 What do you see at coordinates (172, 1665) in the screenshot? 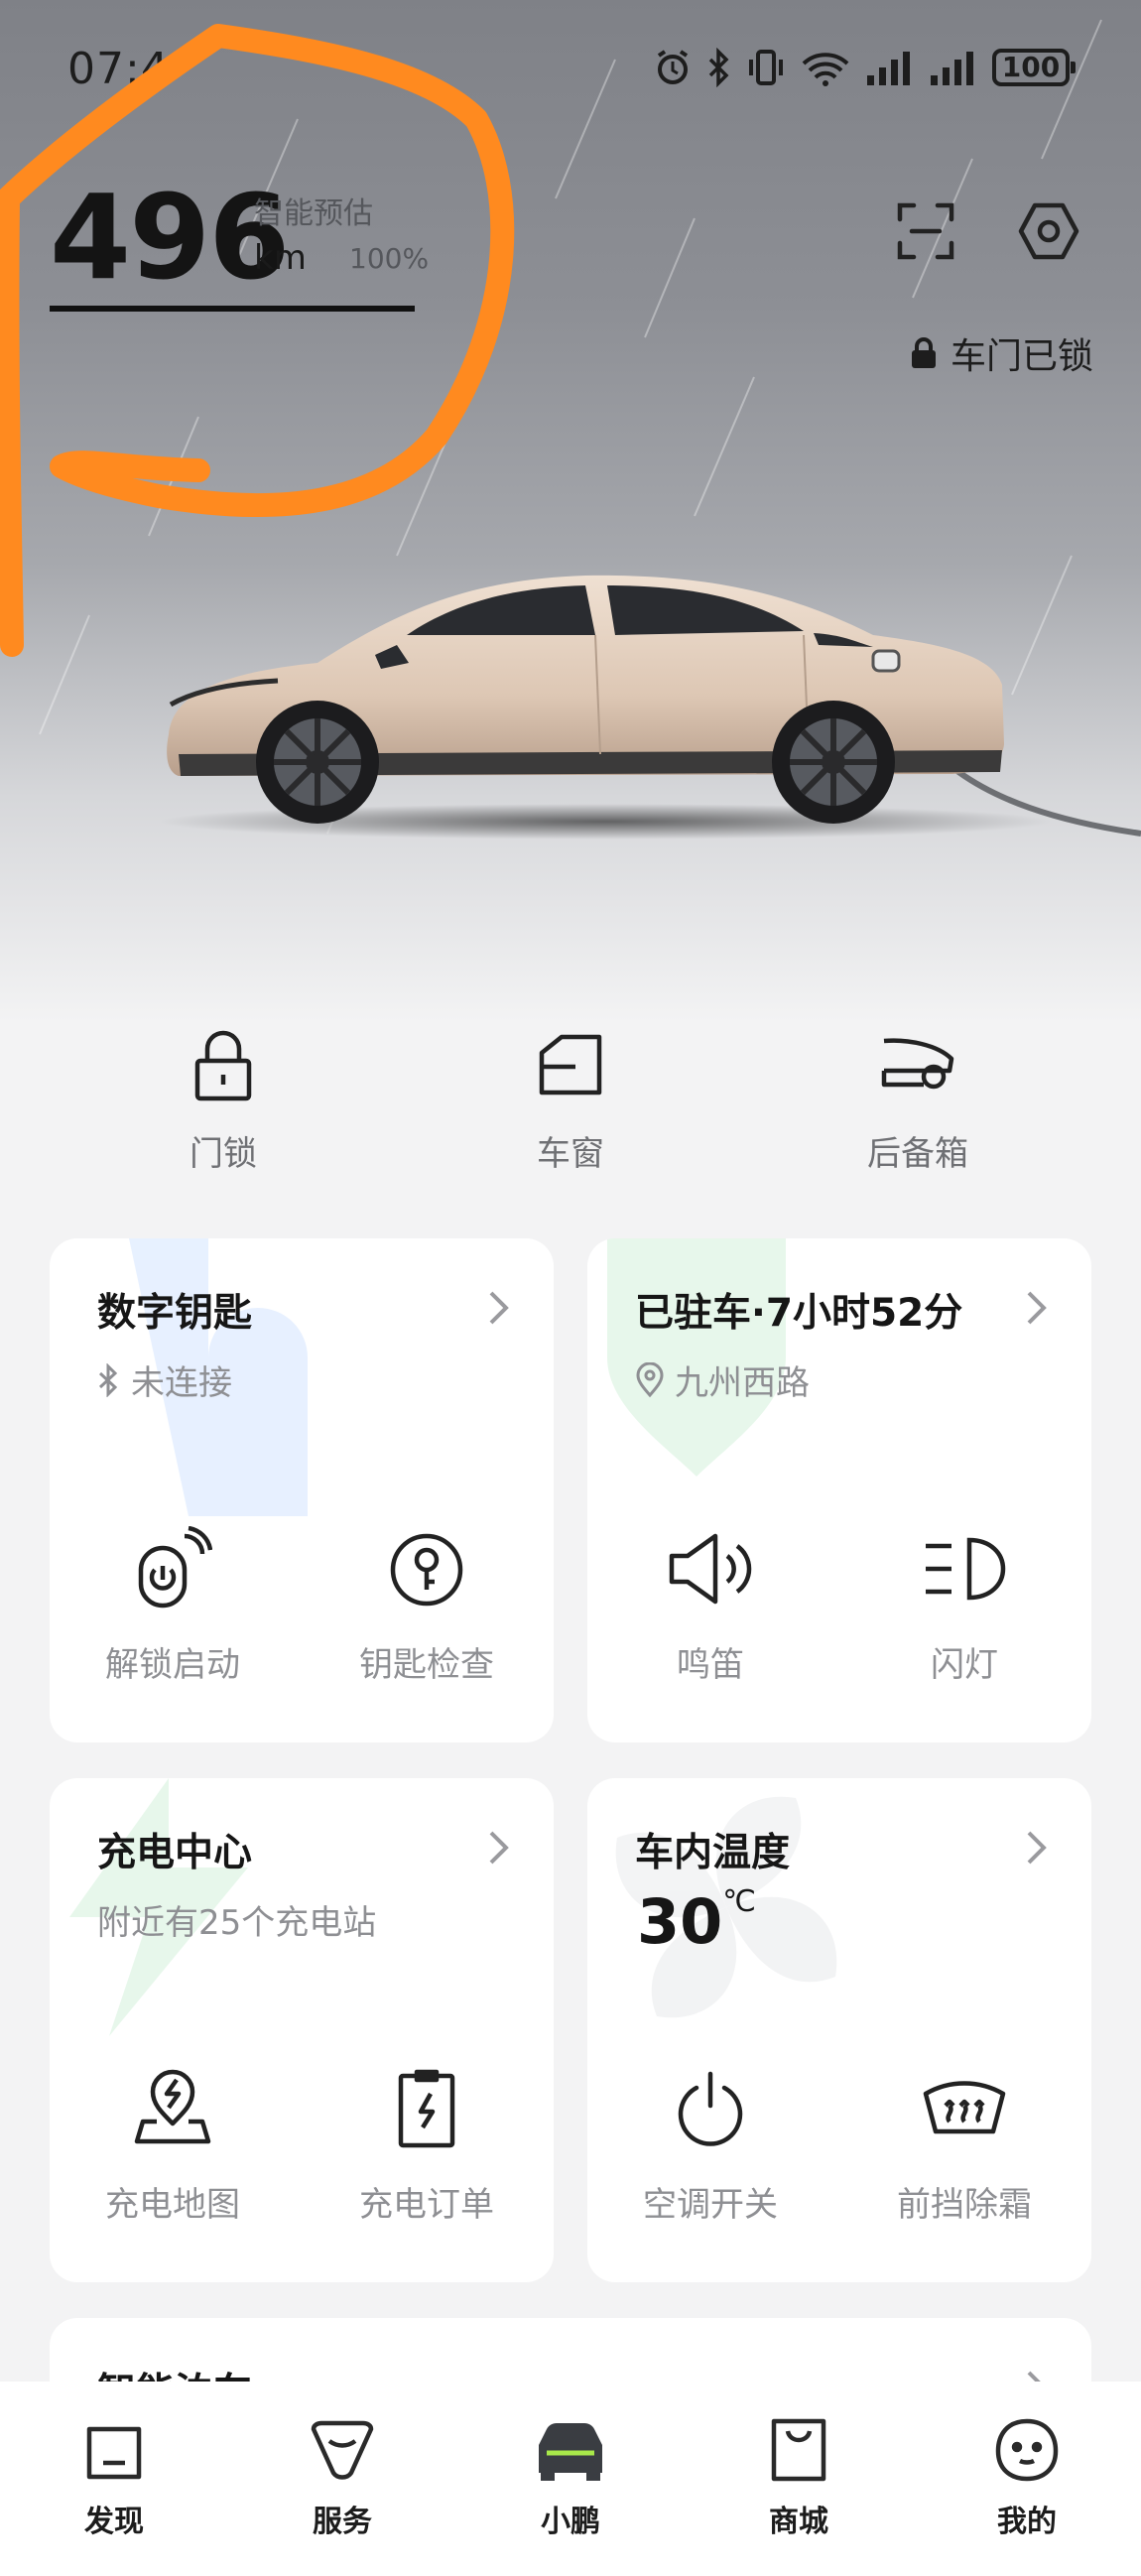
I see `unlock-start-label: 解锁启动` at bounding box center [172, 1665].